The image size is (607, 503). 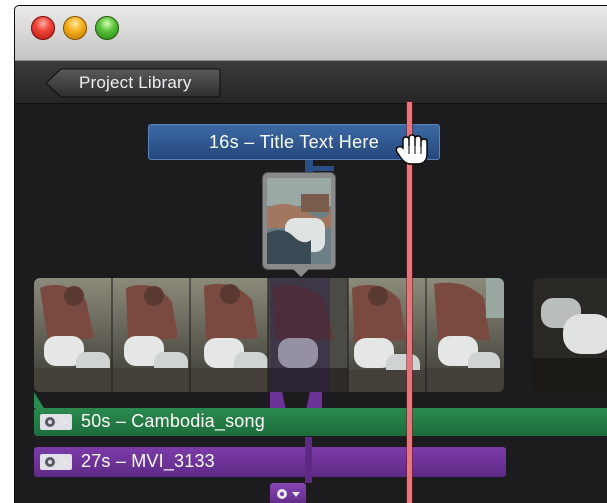 I want to click on video-clip-label: 27s – MVI_3133, so click(x=148, y=461).